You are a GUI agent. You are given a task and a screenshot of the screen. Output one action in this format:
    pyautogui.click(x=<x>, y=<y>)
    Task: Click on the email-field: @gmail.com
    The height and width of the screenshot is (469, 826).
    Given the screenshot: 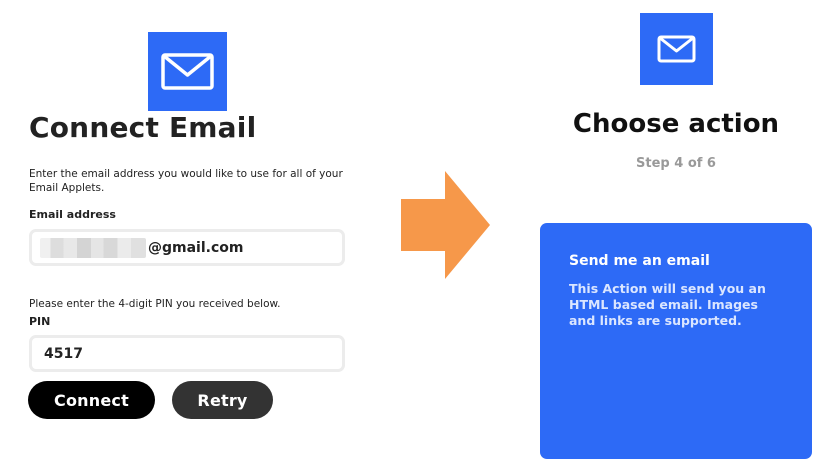 What is the action you would take?
    pyautogui.click(x=187, y=247)
    